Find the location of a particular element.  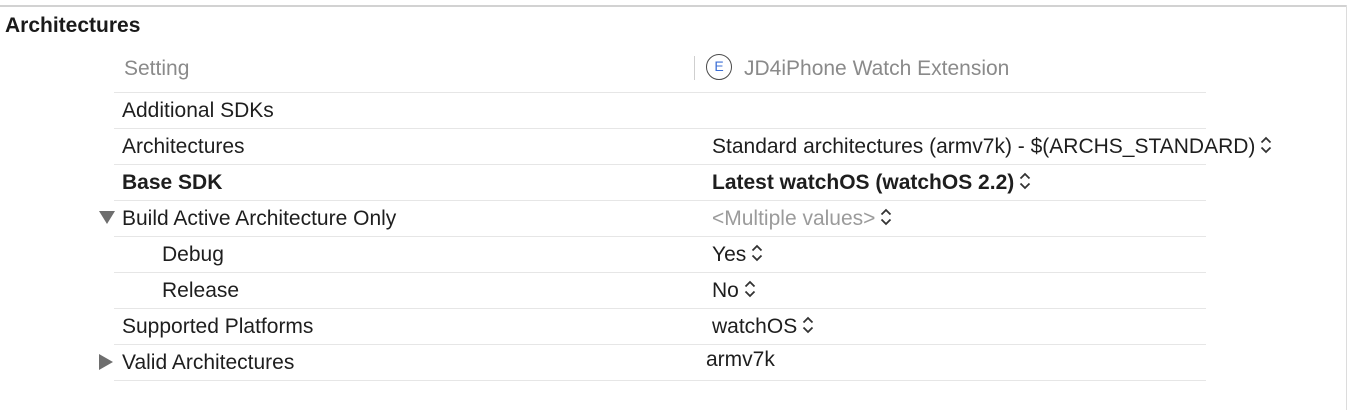

setting-name: Build Active Architecture Only is located at coordinates (259, 218).